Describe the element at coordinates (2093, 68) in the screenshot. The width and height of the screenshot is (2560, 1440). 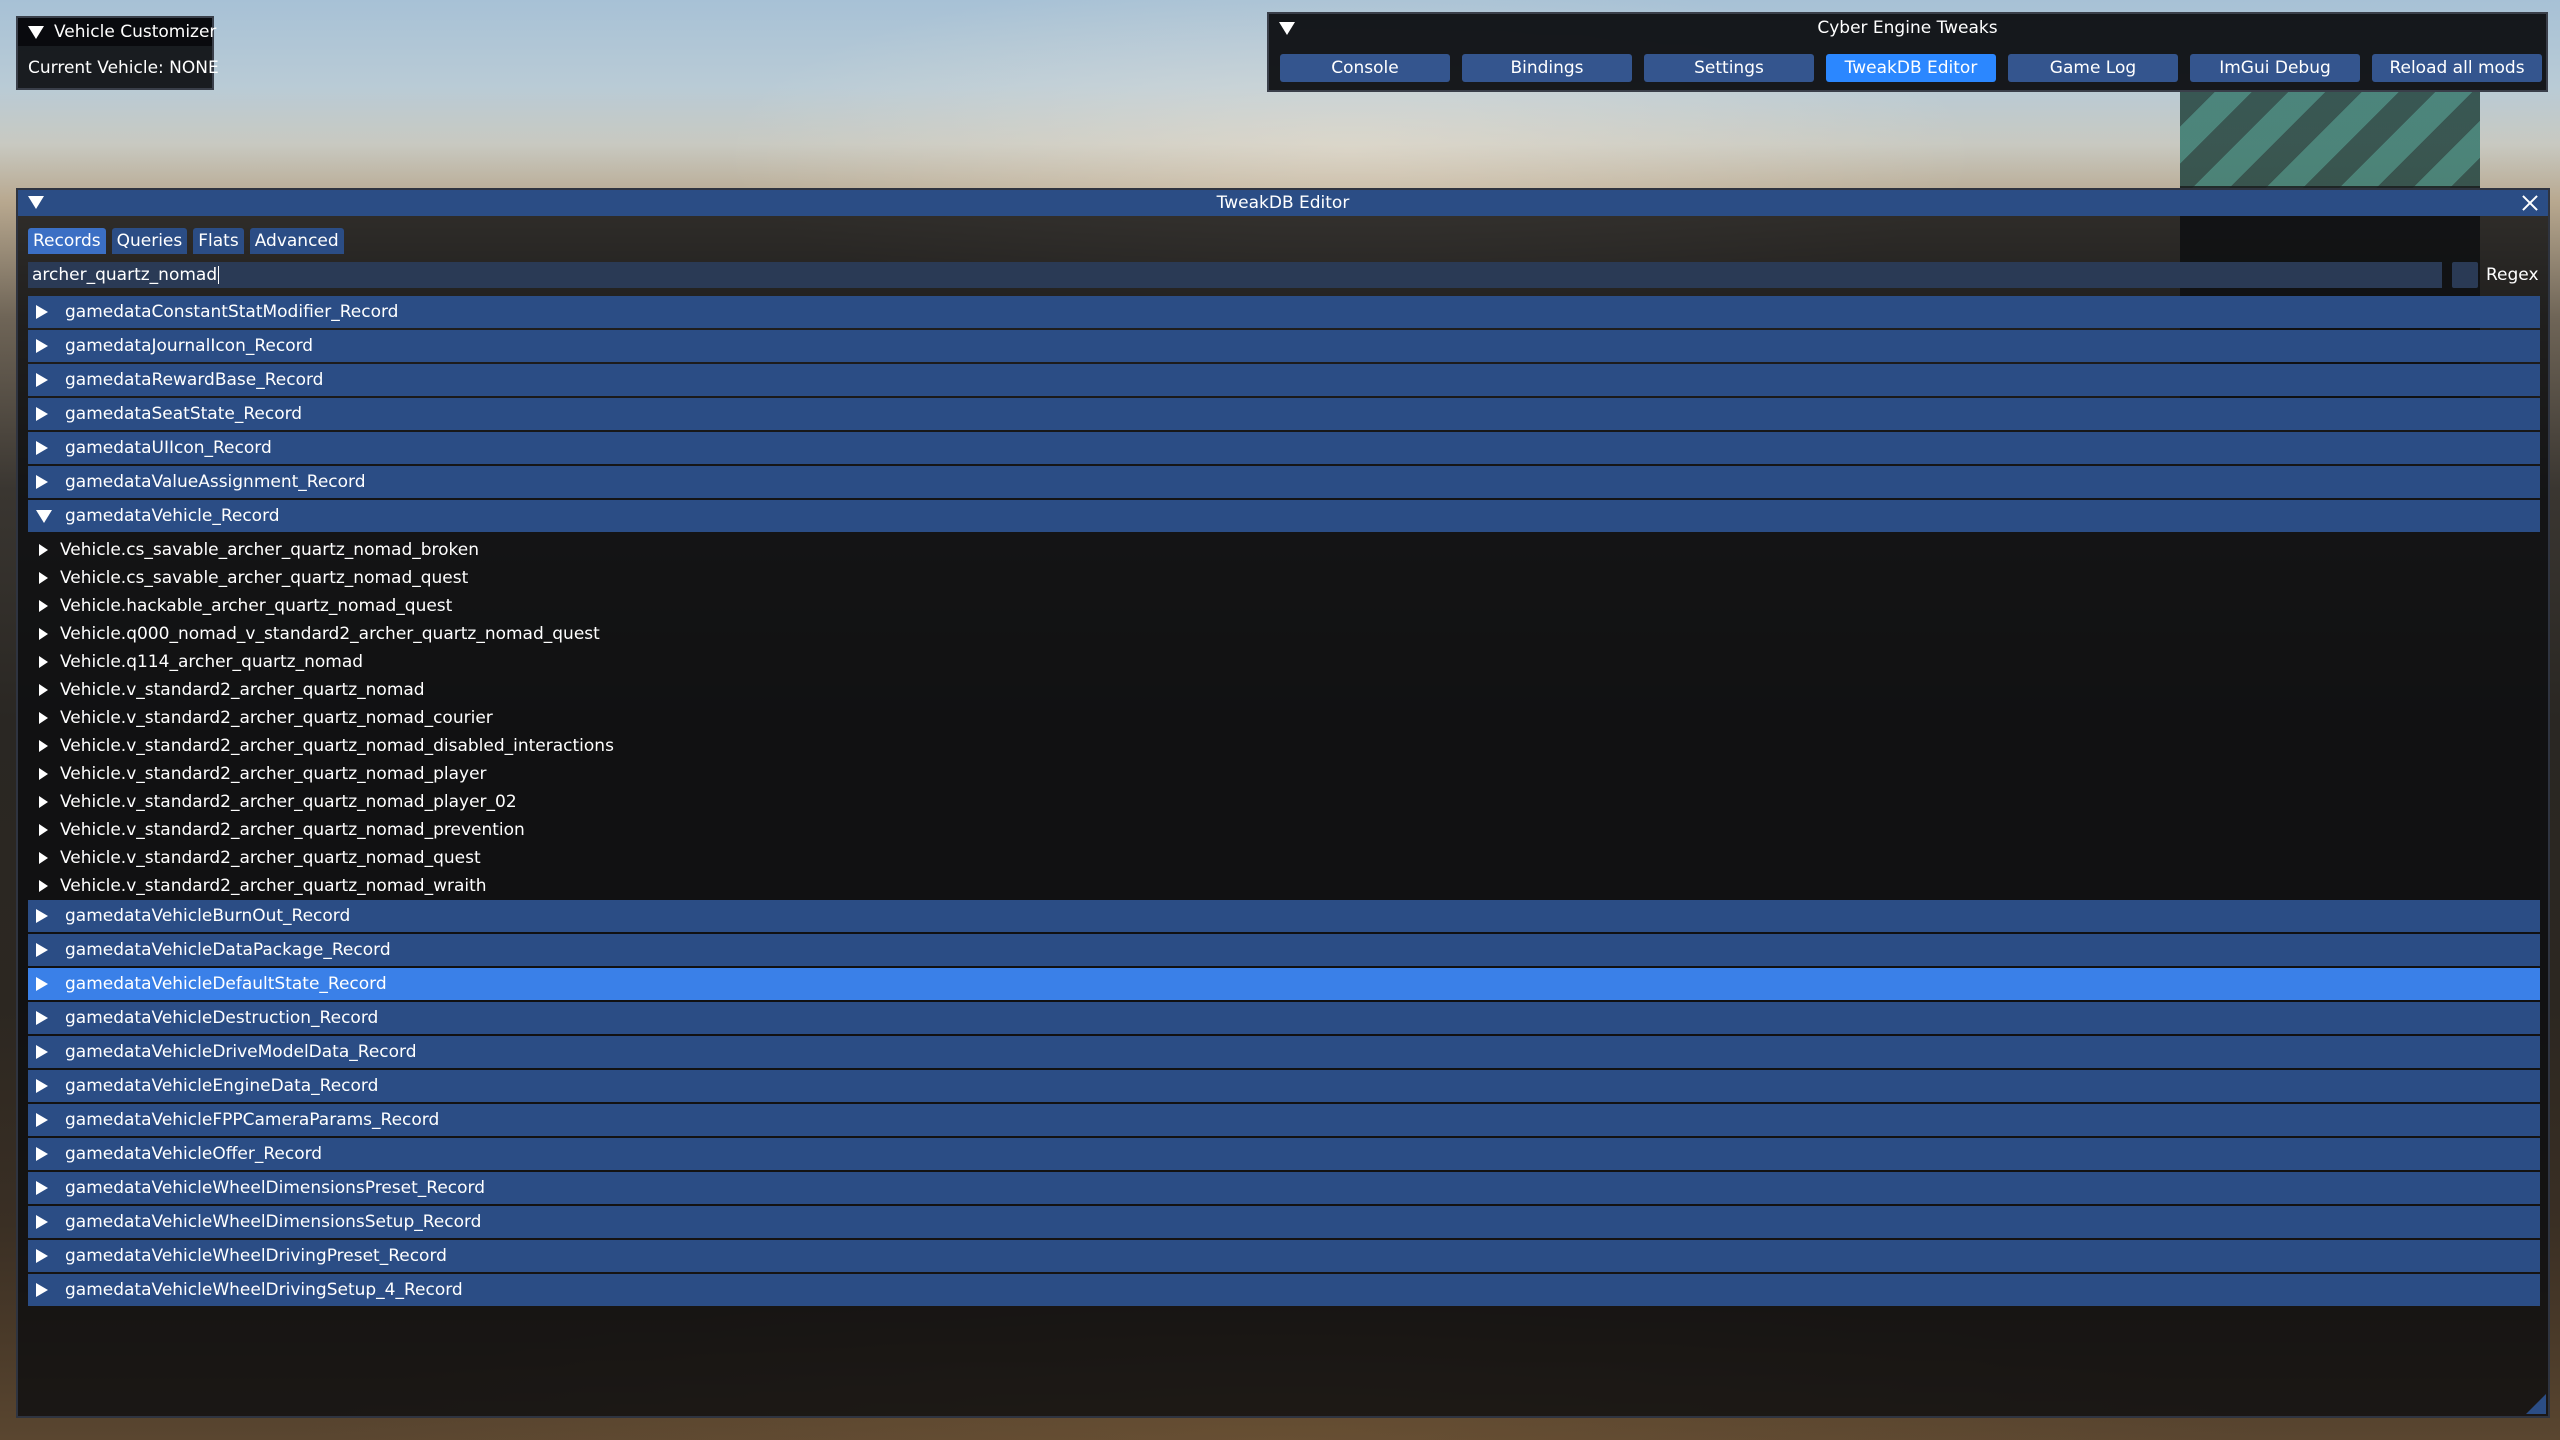
I see `game-log-button: Game Log` at that location.